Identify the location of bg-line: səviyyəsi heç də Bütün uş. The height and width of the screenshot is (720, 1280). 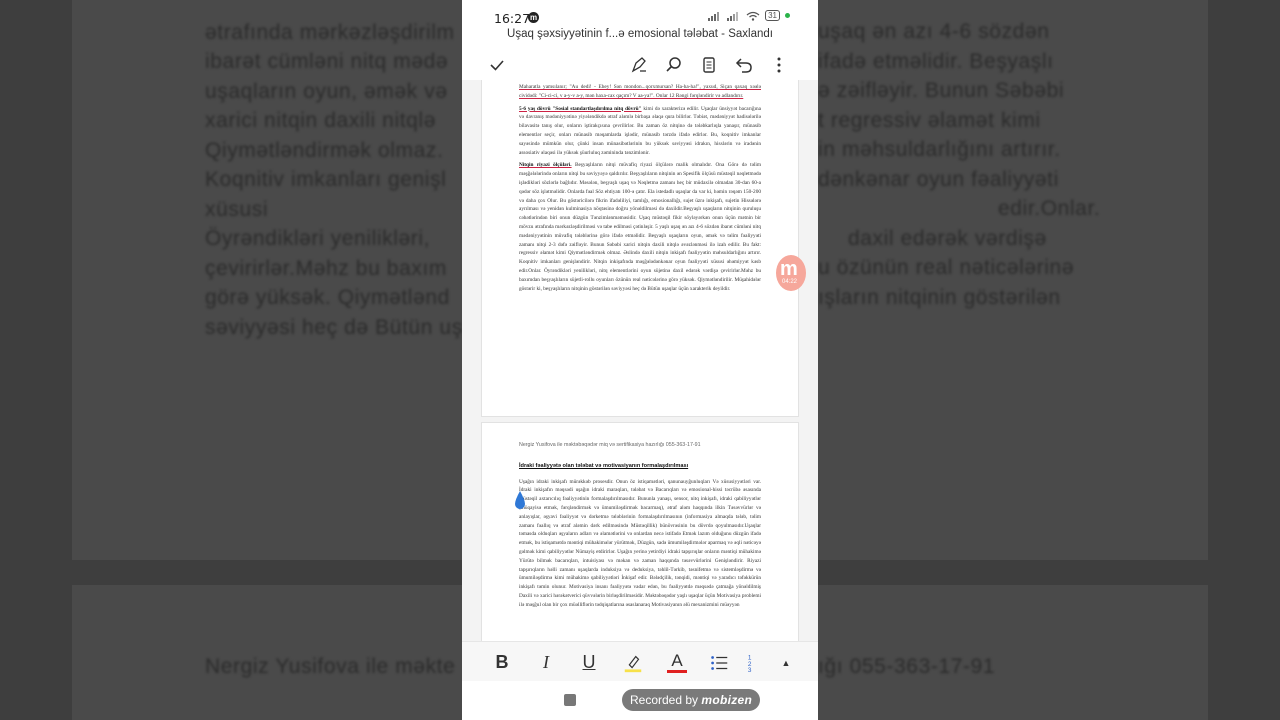
(333, 327).